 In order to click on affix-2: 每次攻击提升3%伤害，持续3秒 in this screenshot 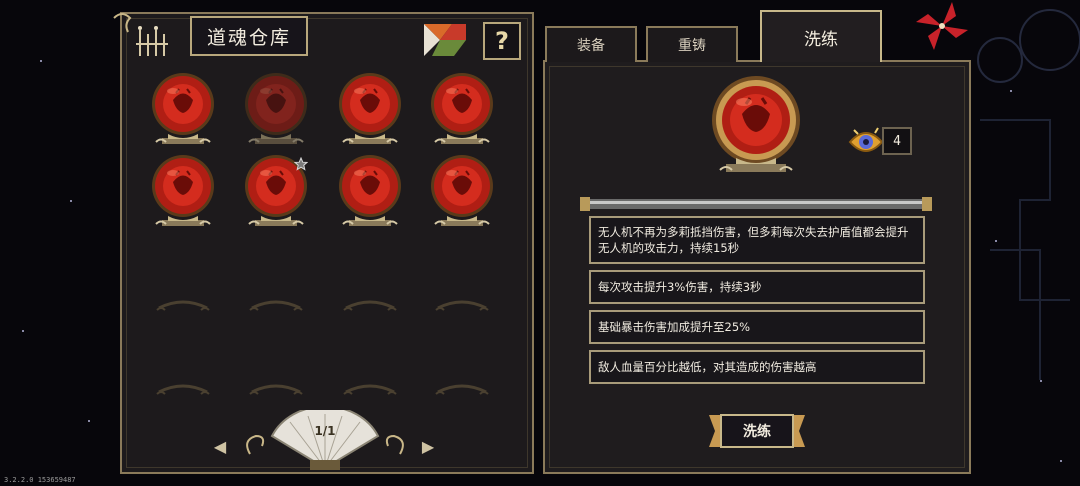, I will do `click(757, 287)`.